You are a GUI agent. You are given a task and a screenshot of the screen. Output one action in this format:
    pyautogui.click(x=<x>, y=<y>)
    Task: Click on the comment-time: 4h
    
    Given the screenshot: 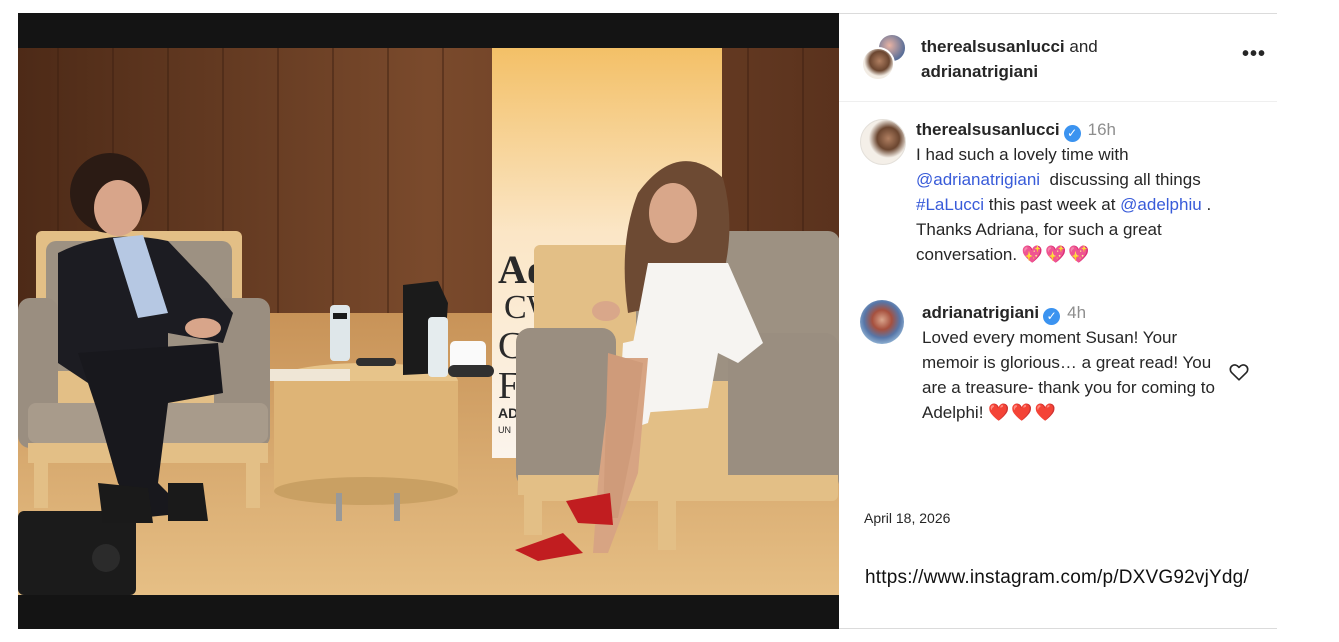 What is the action you would take?
    pyautogui.click(x=1076, y=312)
    